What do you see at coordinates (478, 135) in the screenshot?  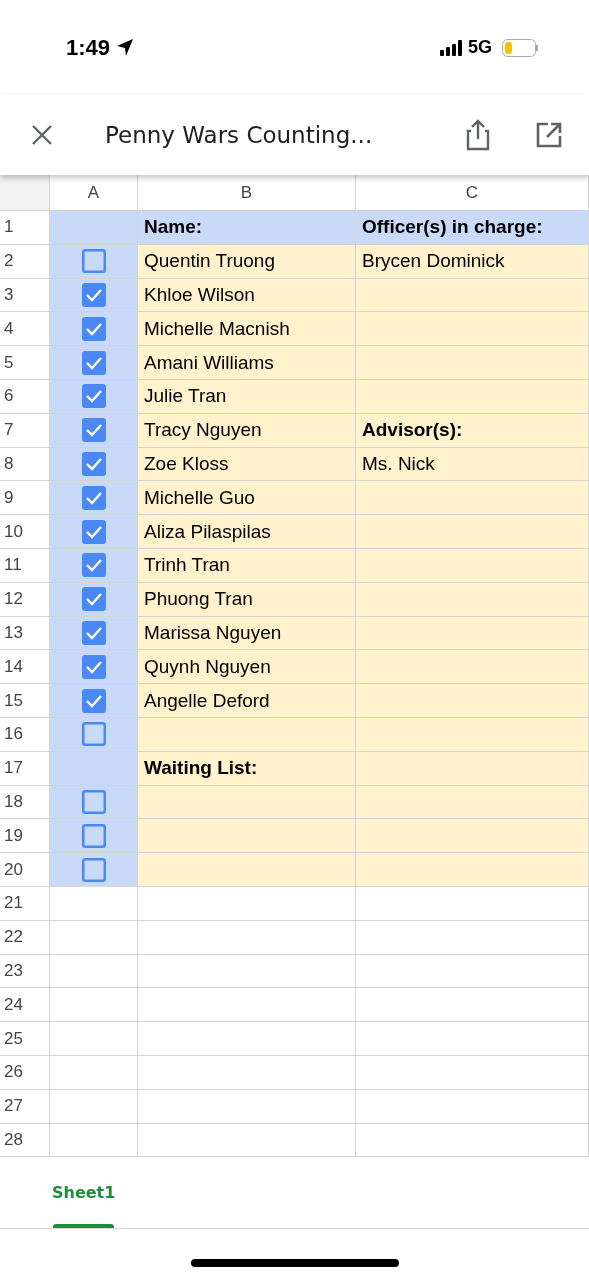 I see `share-icon` at bounding box center [478, 135].